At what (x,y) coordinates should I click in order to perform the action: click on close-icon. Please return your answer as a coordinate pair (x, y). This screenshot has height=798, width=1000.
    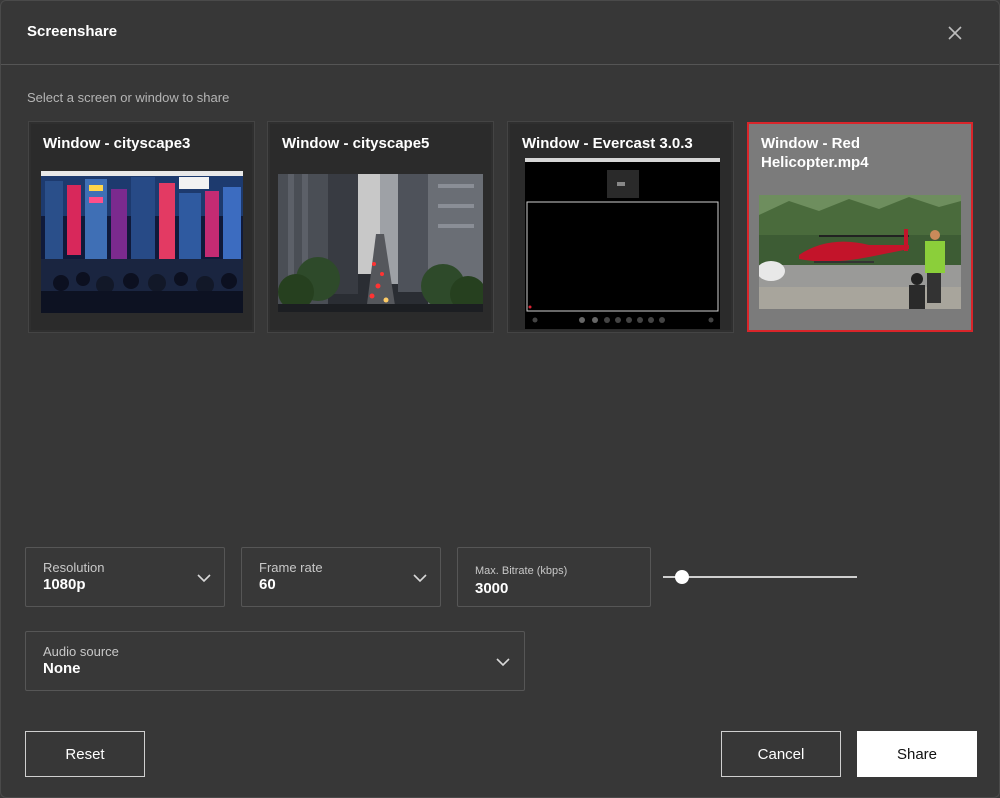
    Looking at the image, I should click on (955, 33).